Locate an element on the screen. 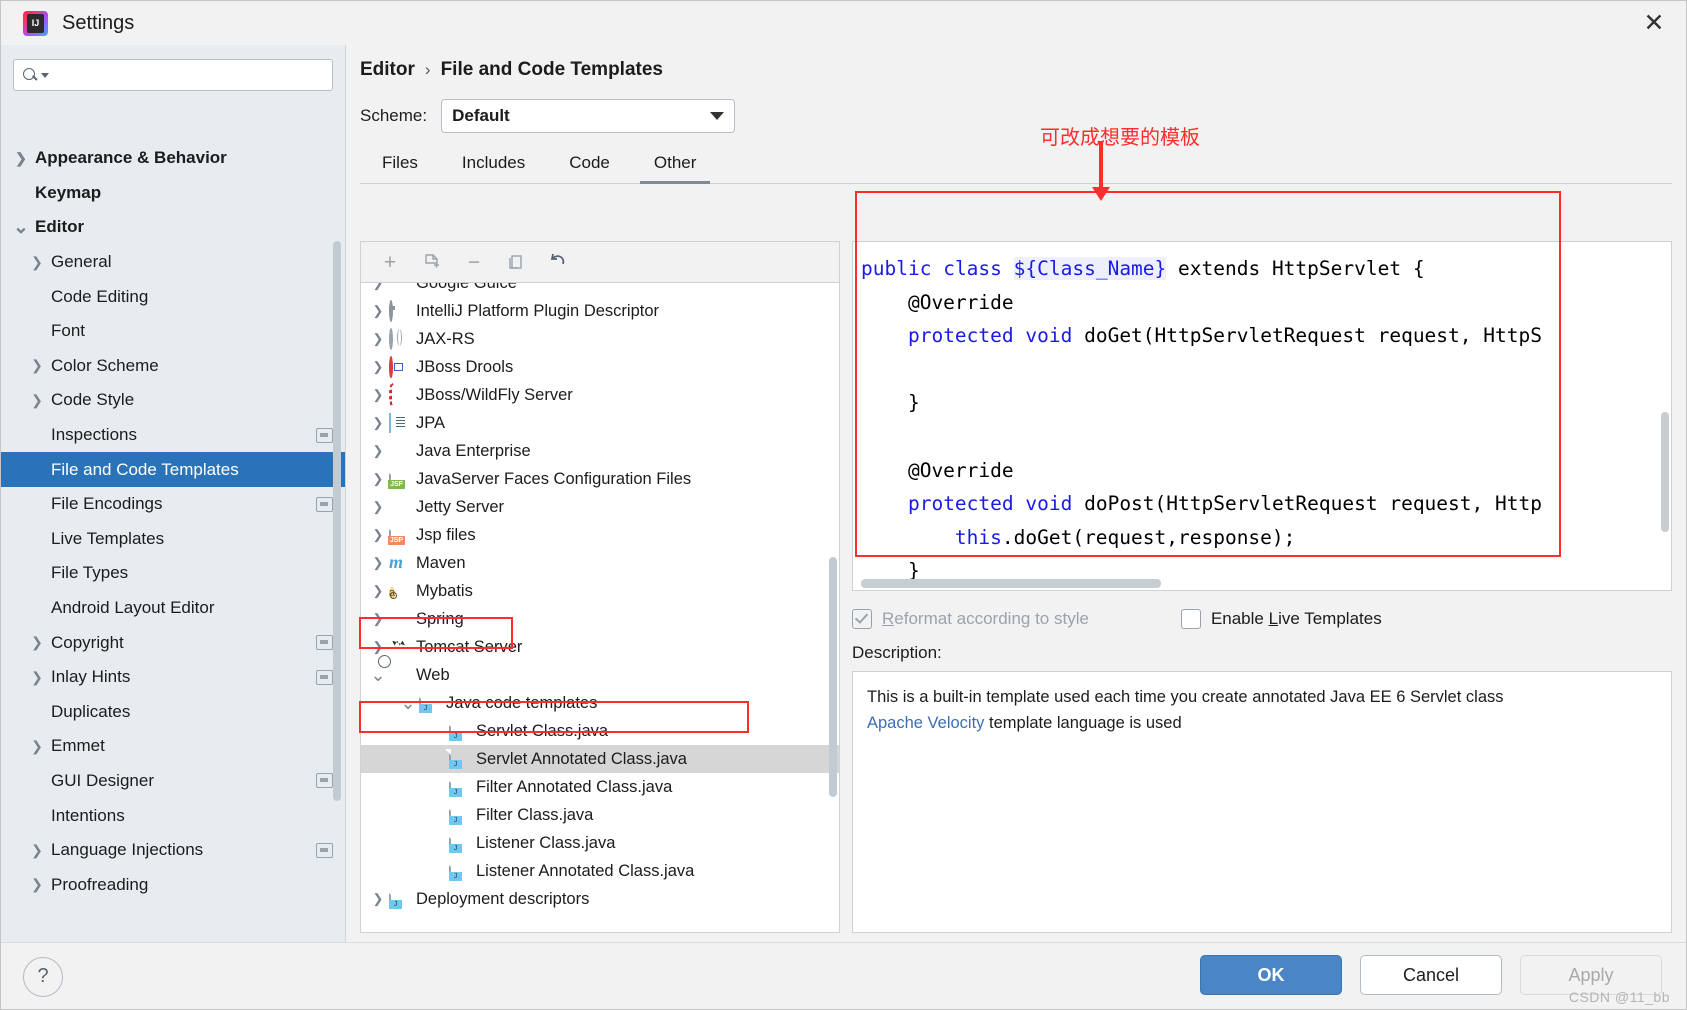 This screenshot has height=1010, width=1687. sidebar-item-copyright: ❯ Copyright is located at coordinates (173, 642).